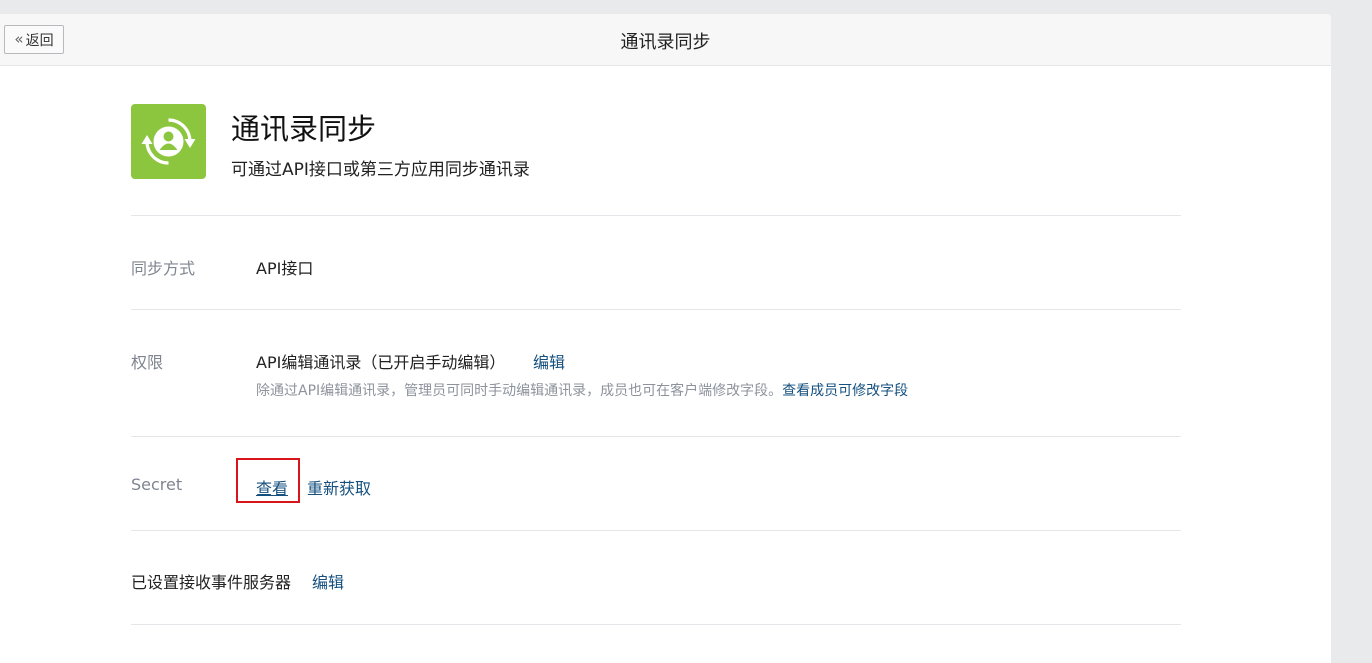 Image resolution: width=1372 pixels, height=663 pixels. Describe the element at coordinates (845, 391) in the screenshot. I see `editable-fields-link: 查看成员可修改字段` at that location.